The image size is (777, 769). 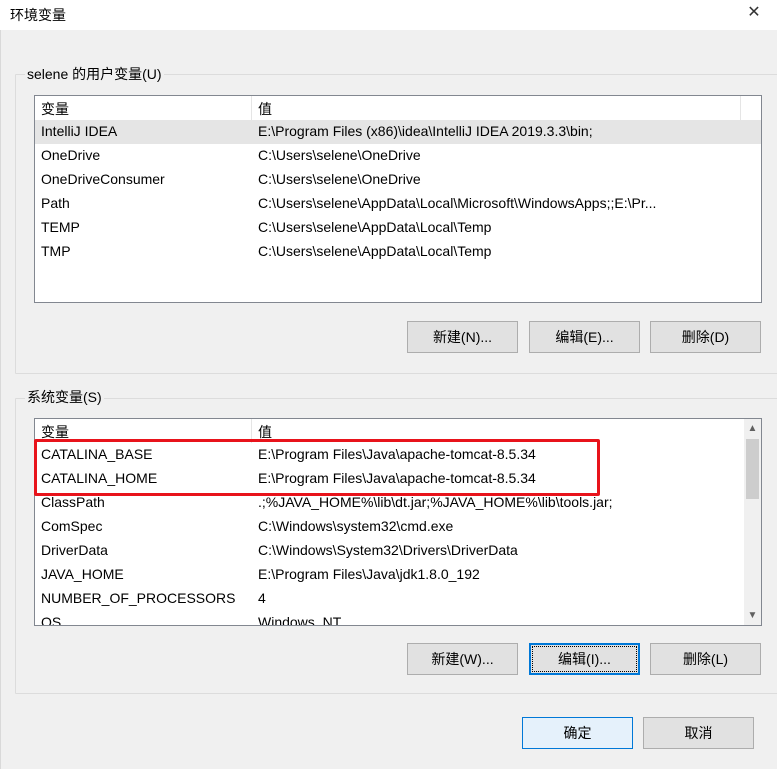 What do you see at coordinates (356, 526) in the screenshot?
I see `variable-value: C:\Windows\system32\cmd.exe` at bounding box center [356, 526].